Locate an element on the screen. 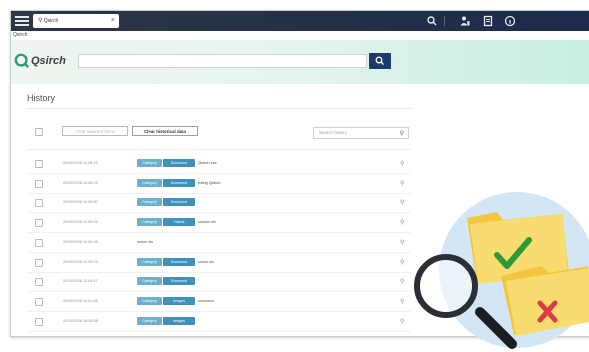  row-keyword: extrig Qsirch is located at coordinates (209, 182).